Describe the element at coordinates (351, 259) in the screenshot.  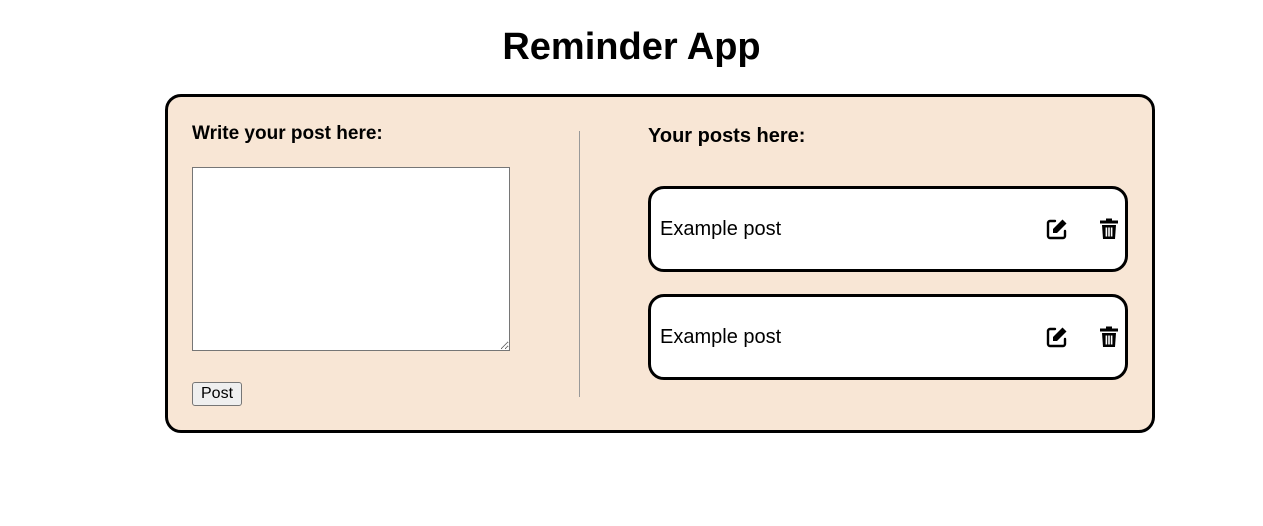
I see `post-textarea` at that location.